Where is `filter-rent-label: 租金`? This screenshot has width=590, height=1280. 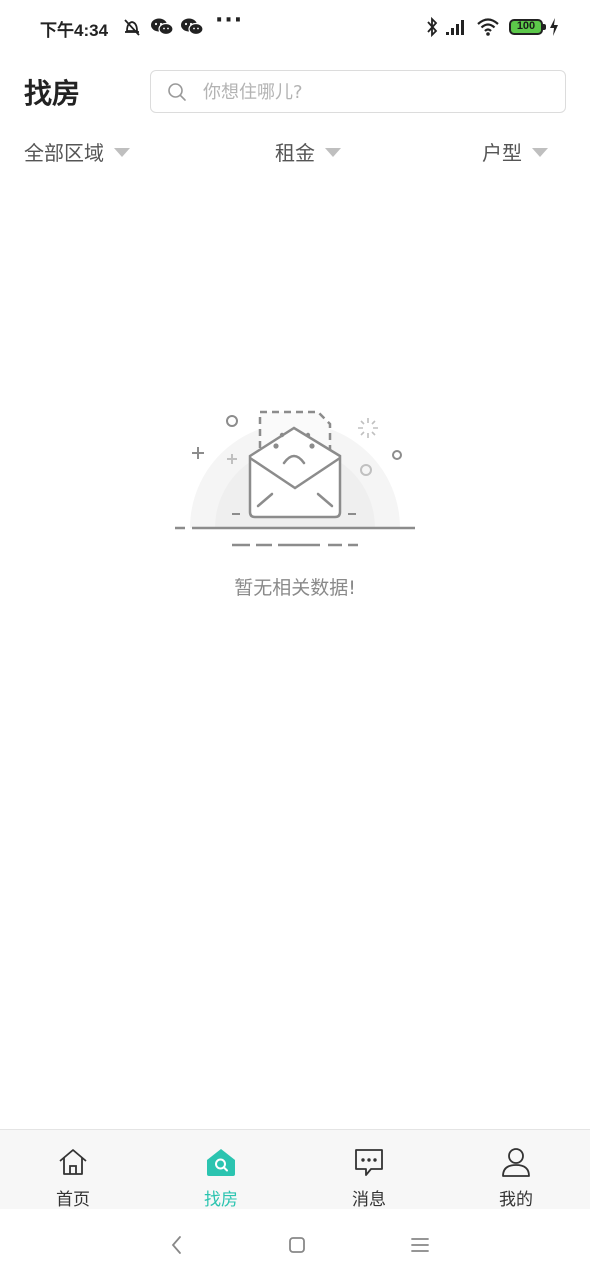
filter-rent-label: 租金 is located at coordinates (295, 152).